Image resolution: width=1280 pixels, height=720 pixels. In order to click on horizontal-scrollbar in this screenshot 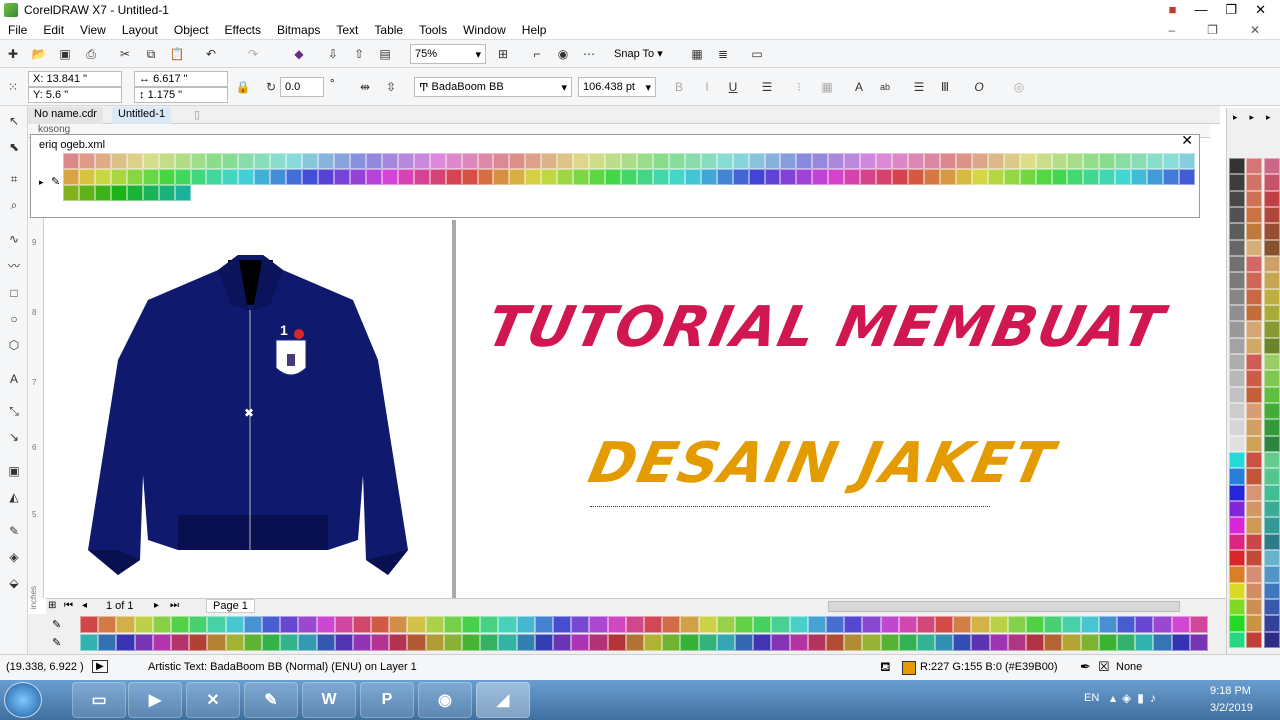, I will do `click(1004, 606)`.